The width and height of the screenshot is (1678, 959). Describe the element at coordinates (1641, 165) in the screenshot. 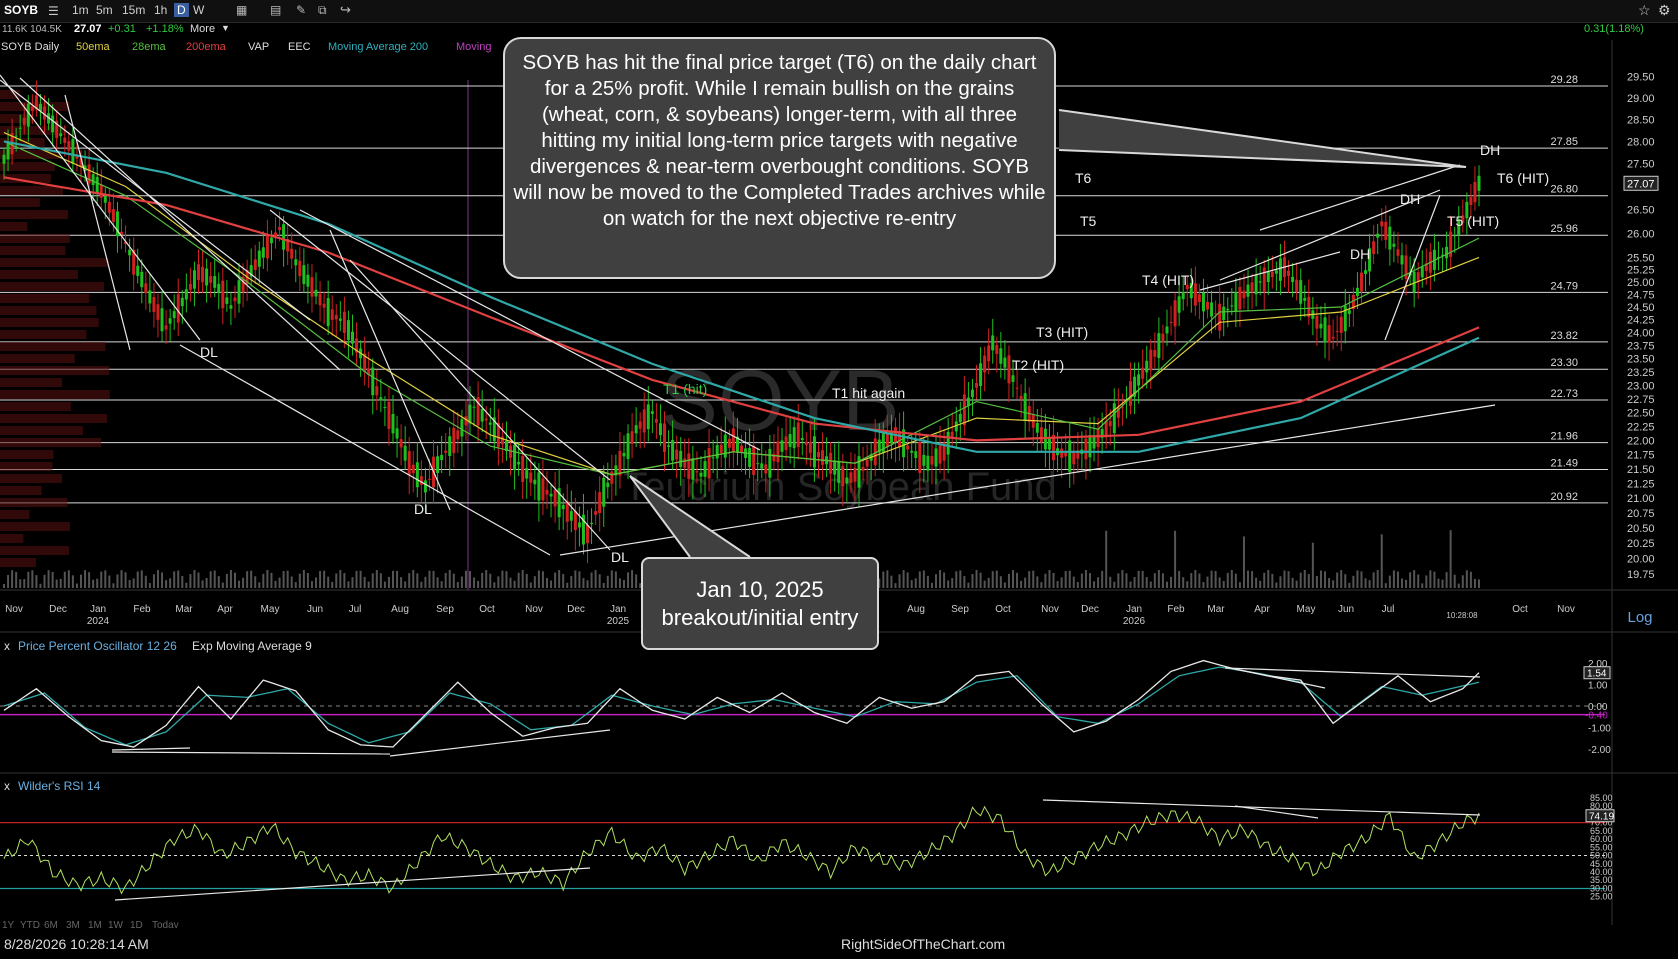

I see `y-tick-label: 27.50` at that location.